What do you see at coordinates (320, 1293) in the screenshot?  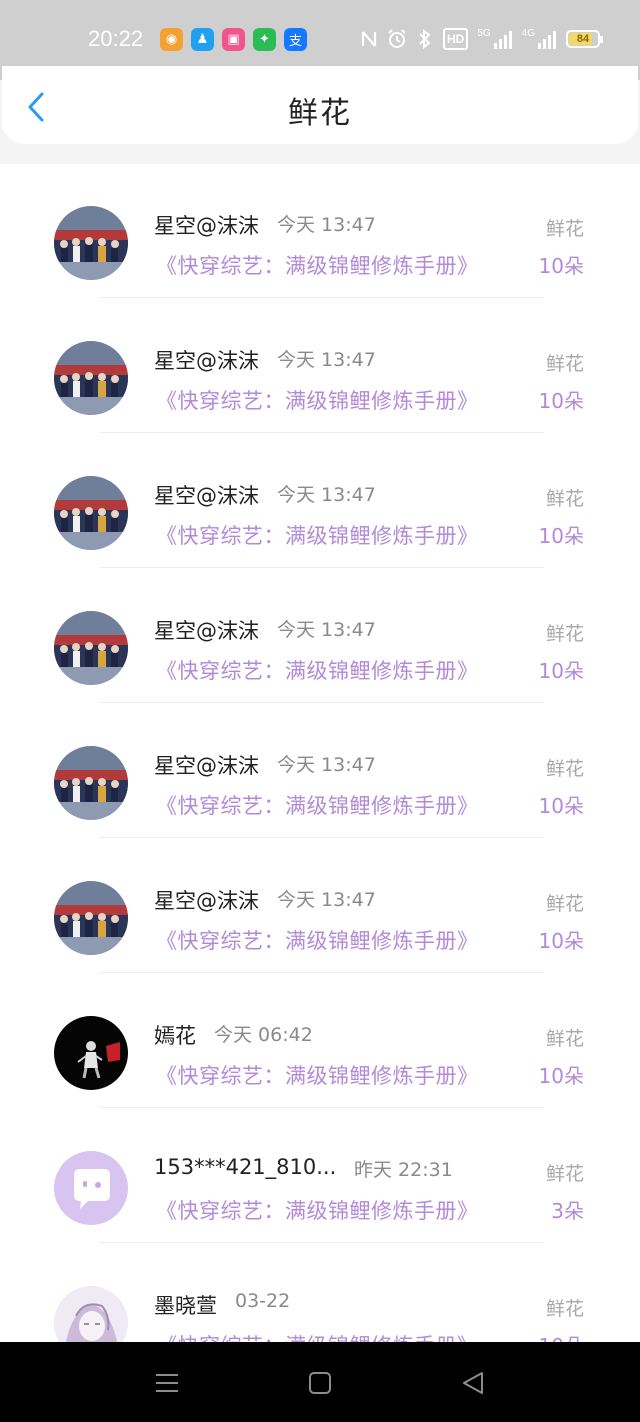 I see `list-item: 墨晓萱 03-22 《快穿综艺：满级锦鲤修炼手册》 鲜花 10朵` at bounding box center [320, 1293].